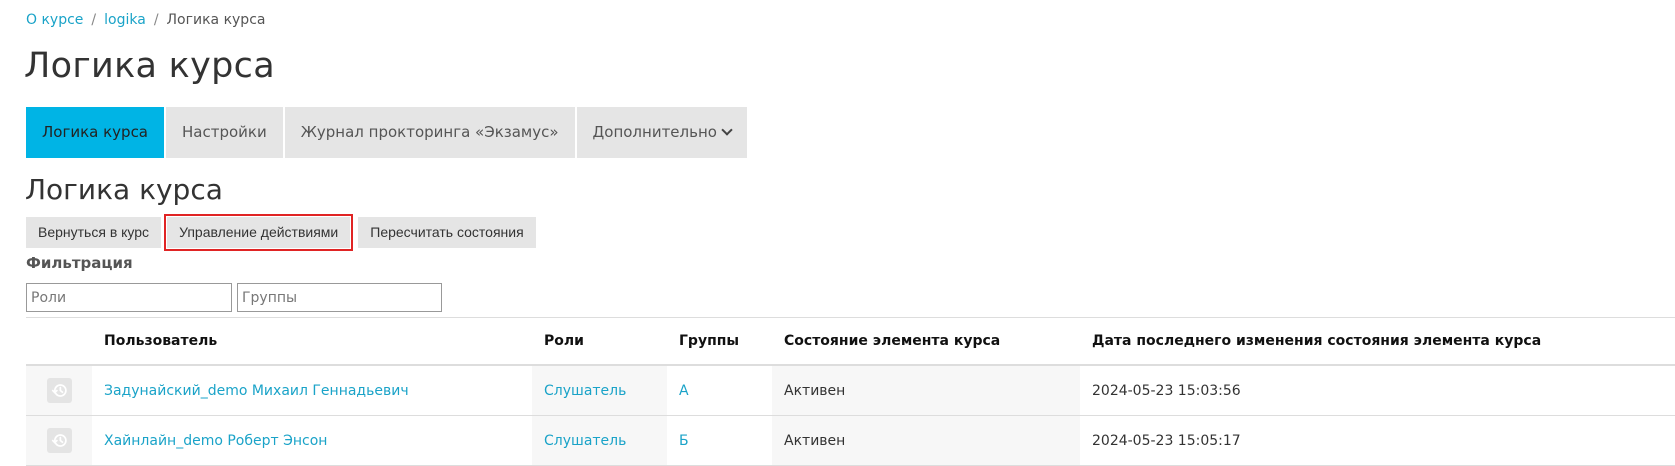 Image resolution: width=1675 pixels, height=466 pixels. Describe the element at coordinates (339, 297) in the screenshot. I see `groups-filter-input` at that location.